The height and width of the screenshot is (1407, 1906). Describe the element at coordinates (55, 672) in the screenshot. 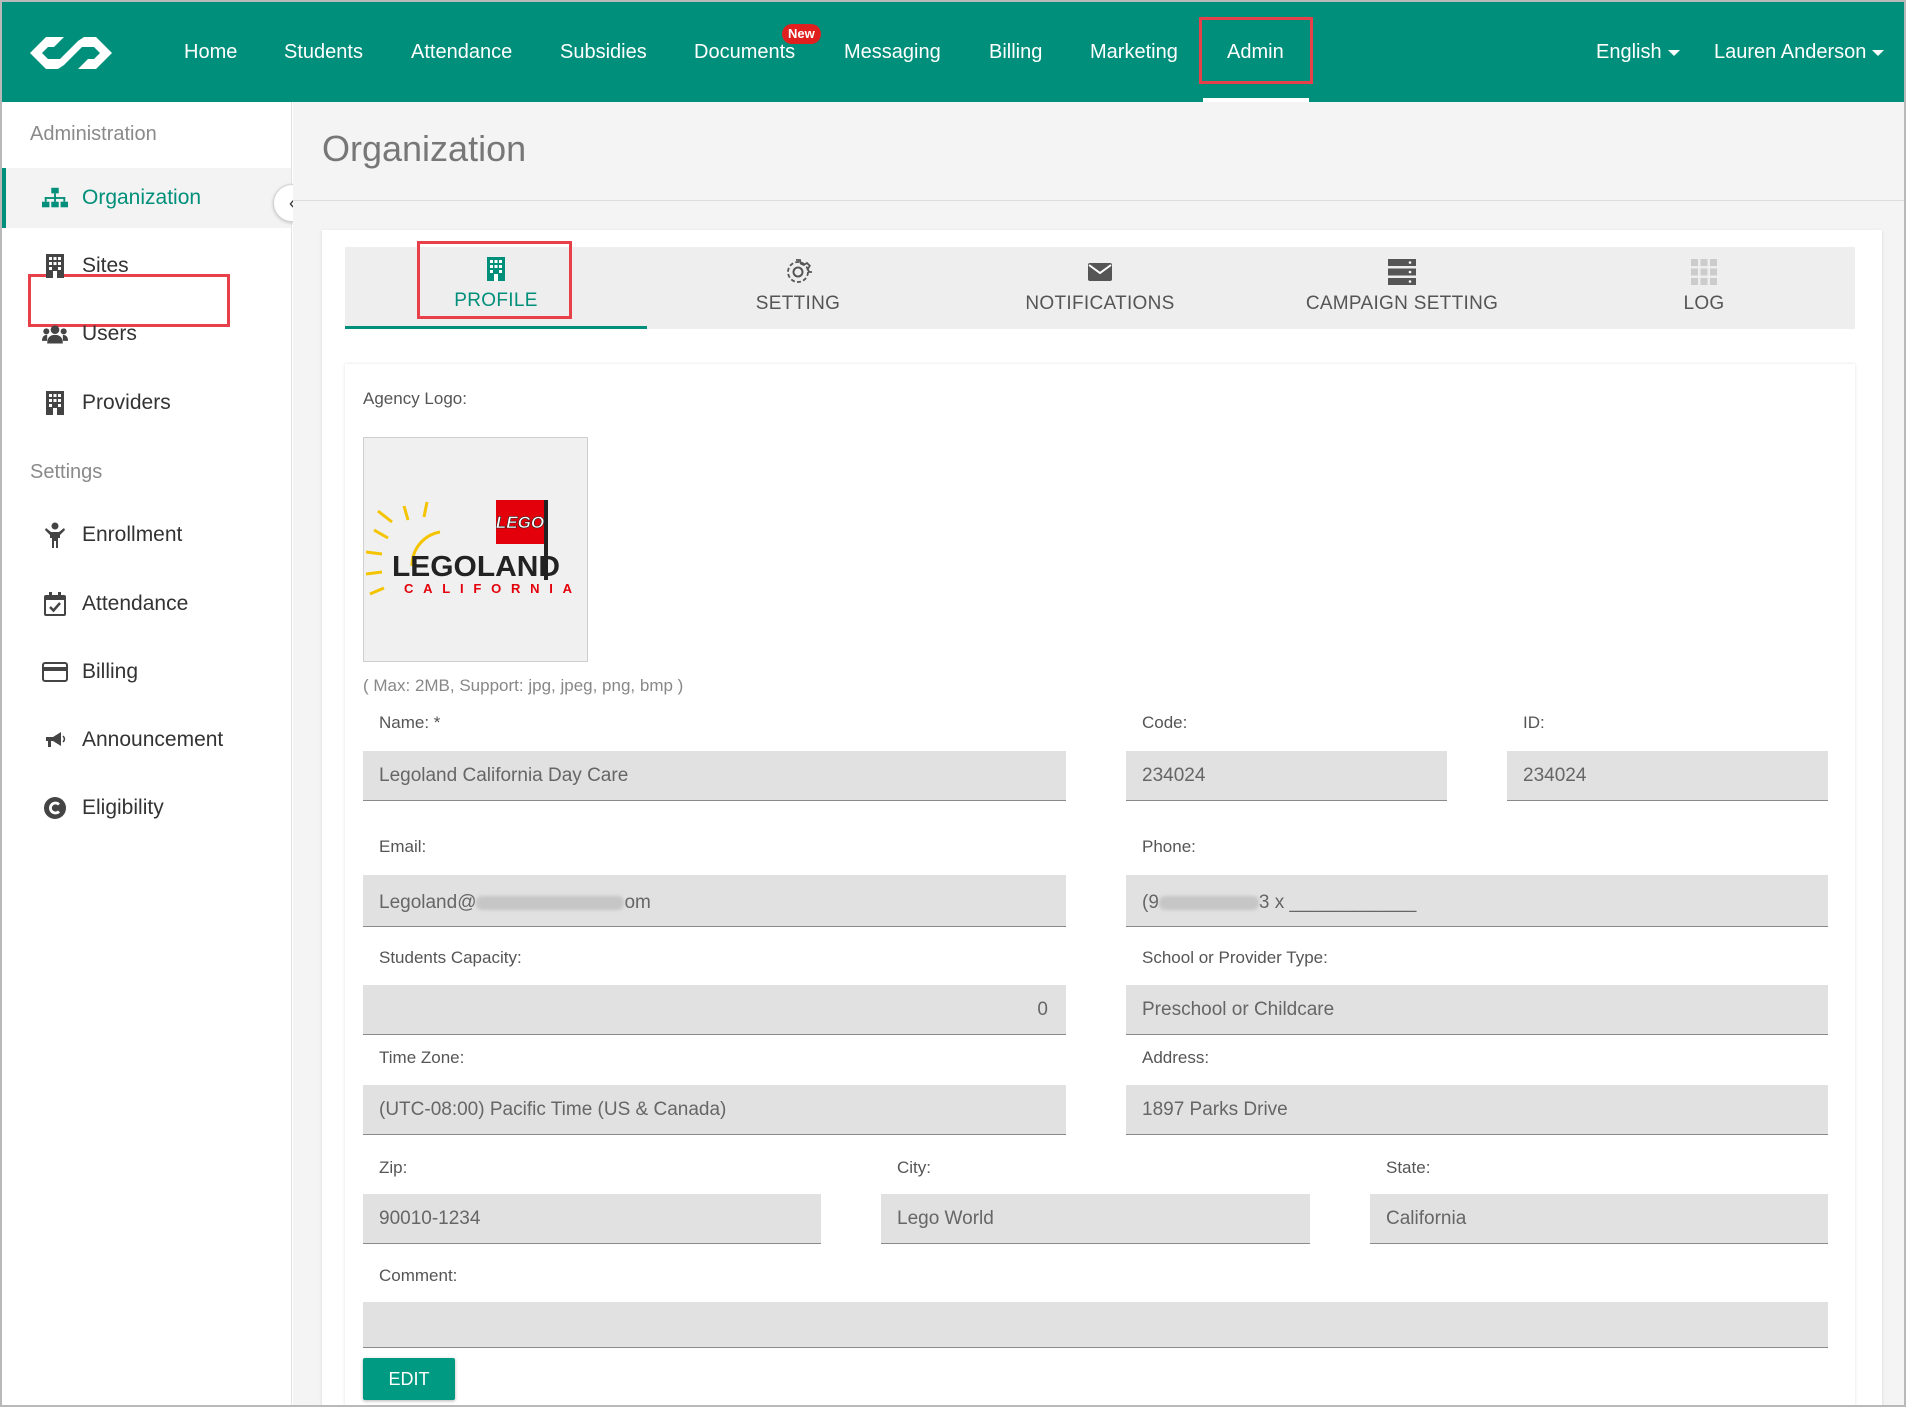

I see `credit-card-icon` at that location.